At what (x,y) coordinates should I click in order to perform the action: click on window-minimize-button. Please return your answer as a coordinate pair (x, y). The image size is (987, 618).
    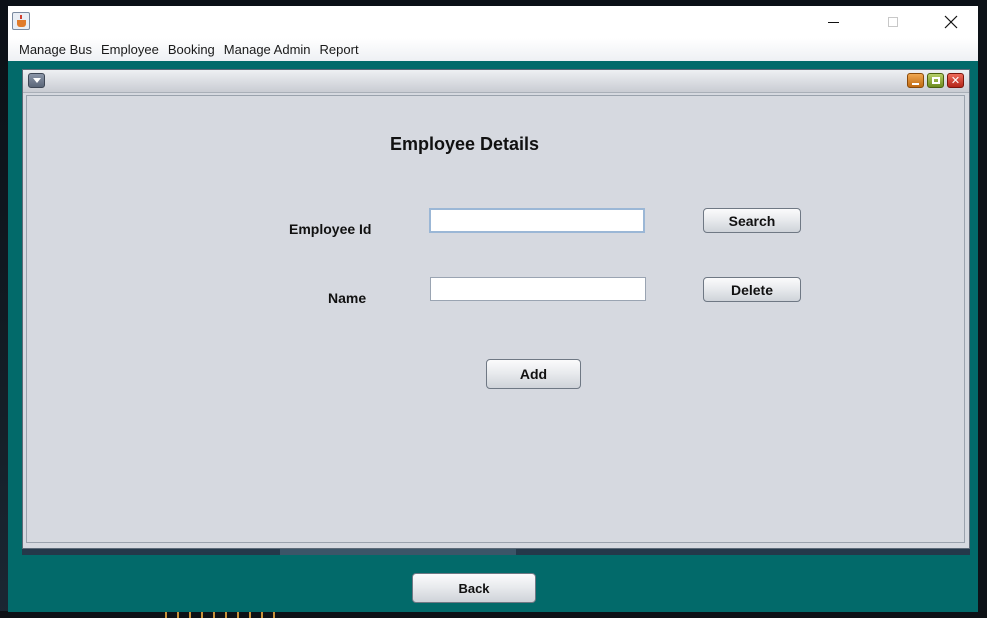
    Looking at the image, I should click on (833, 22).